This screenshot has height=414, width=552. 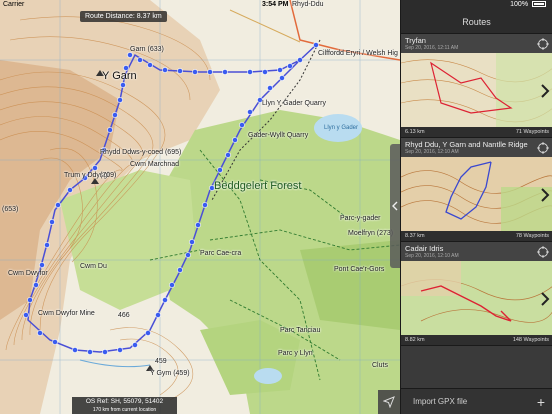 I want to click on map-label-459: 459, so click(x=161, y=361).